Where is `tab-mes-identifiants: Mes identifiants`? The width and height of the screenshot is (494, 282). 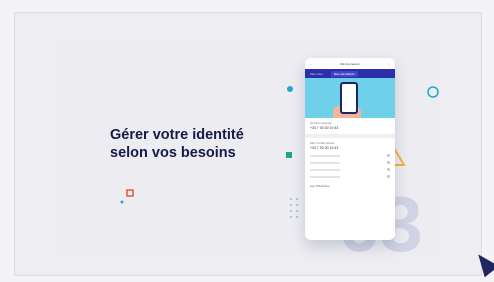 tab-mes-identifiants: Mes identifiants is located at coordinates (344, 73).